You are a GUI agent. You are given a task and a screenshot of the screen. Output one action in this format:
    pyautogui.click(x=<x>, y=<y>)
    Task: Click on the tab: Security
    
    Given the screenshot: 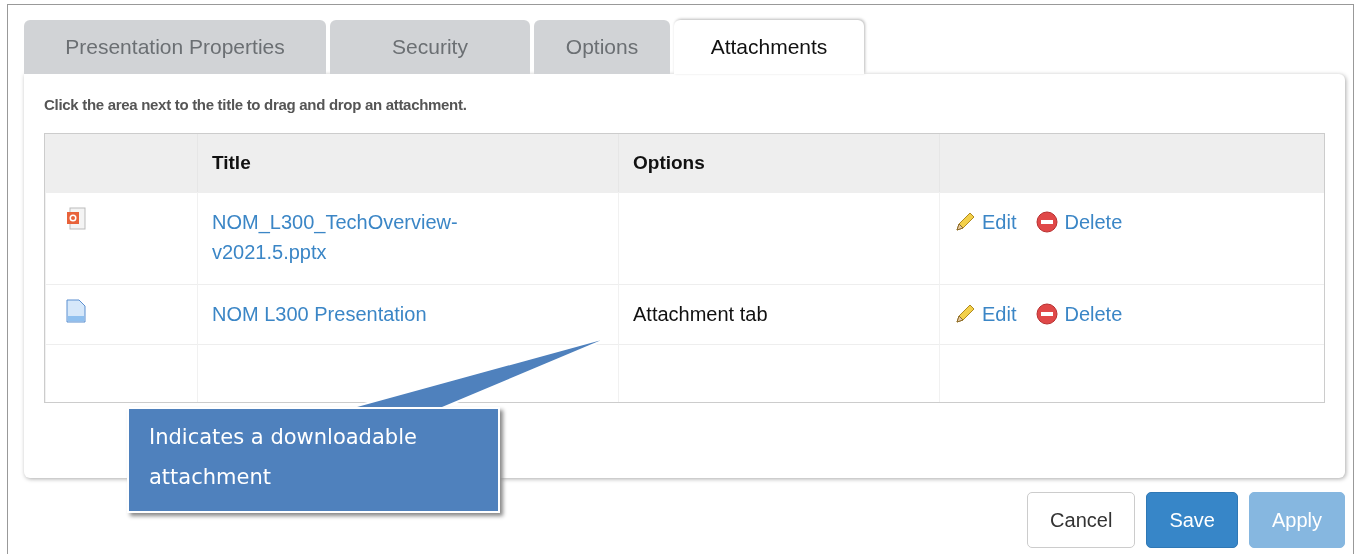 What is the action you would take?
    pyautogui.click(x=430, y=47)
    